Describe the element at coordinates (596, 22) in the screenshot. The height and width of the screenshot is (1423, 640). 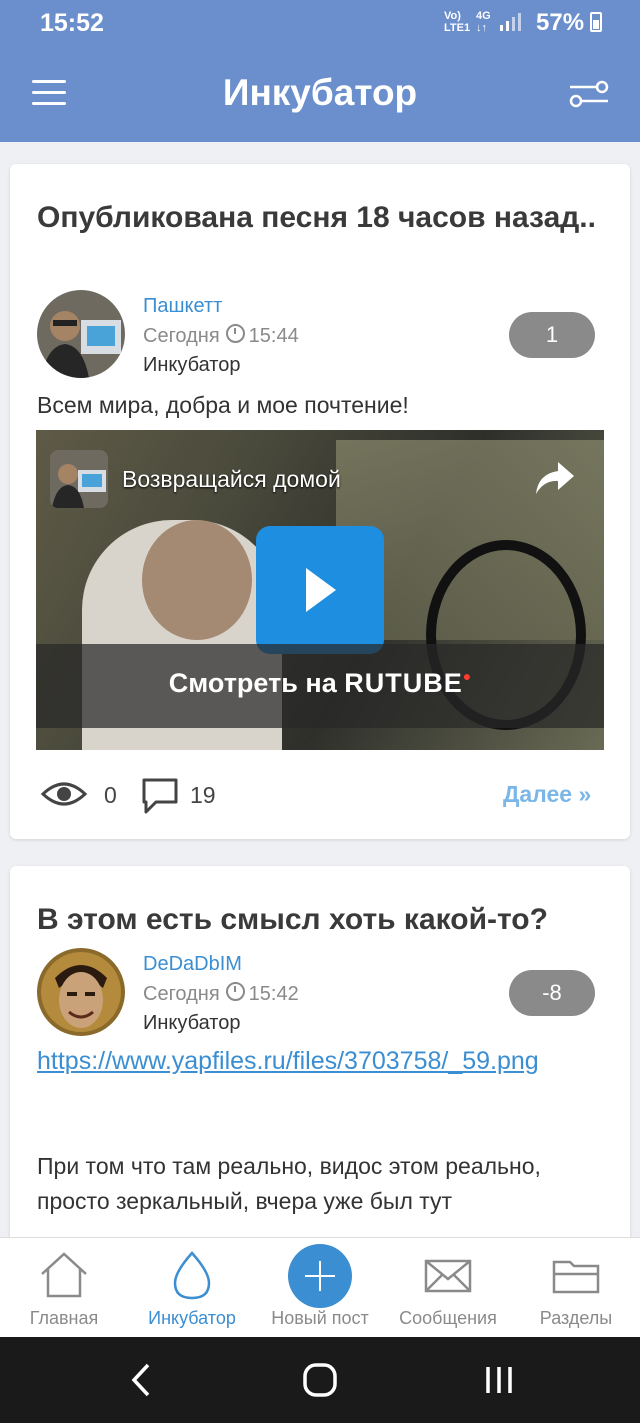
I see `battery-icon` at that location.